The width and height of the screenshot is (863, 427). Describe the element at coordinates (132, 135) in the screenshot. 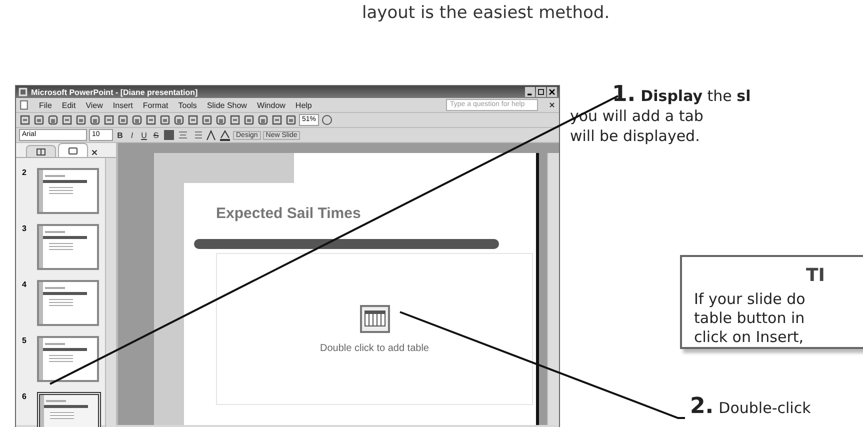

I see `format-button: I` at that location.